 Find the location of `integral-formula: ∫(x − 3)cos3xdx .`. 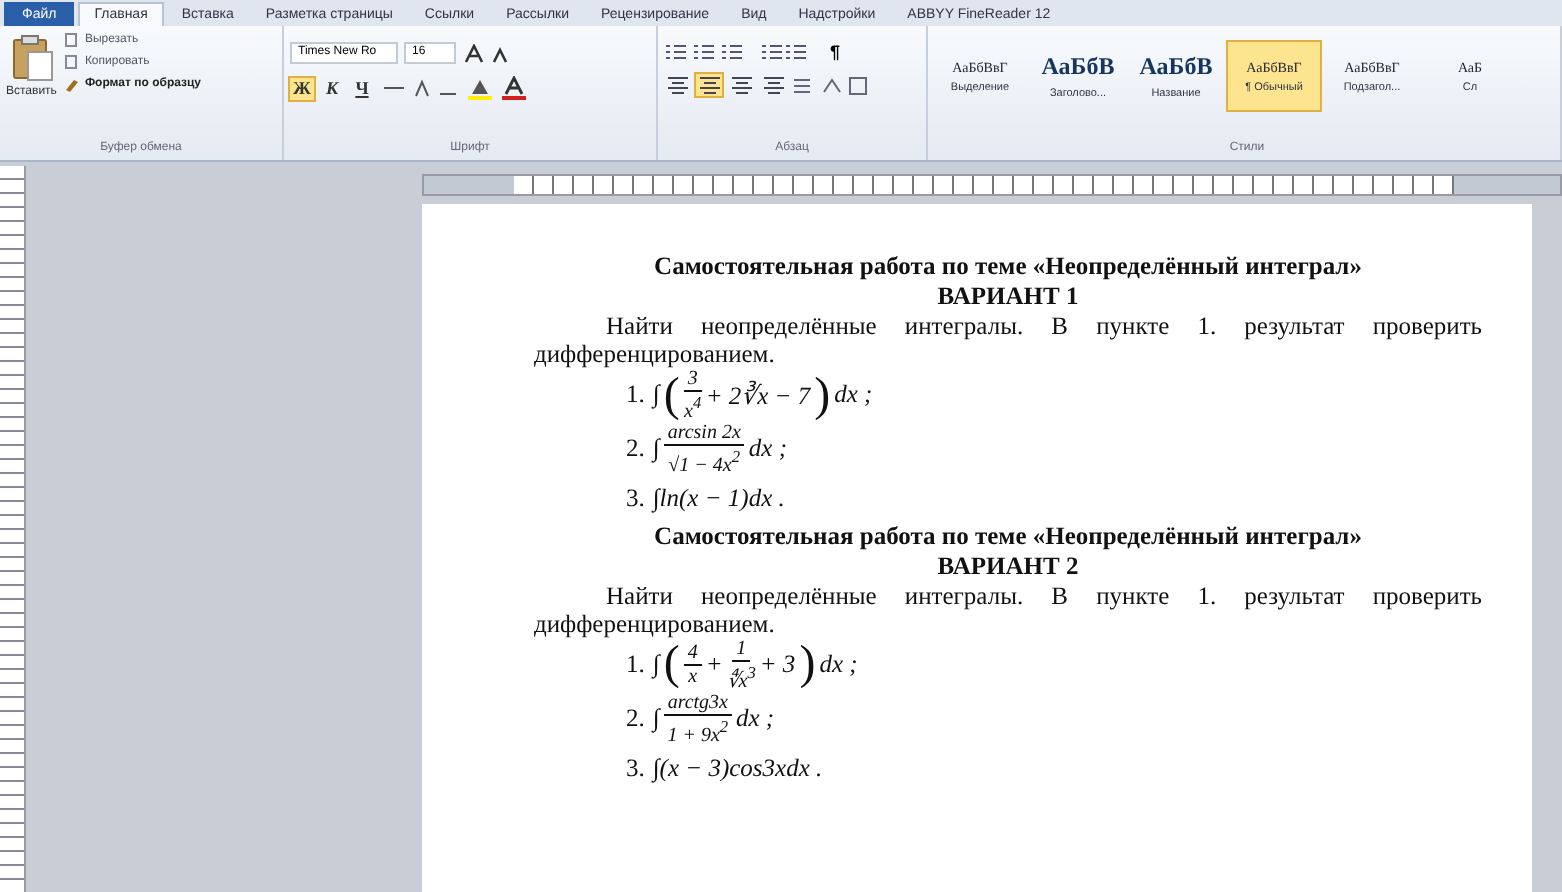

integral-formula: ∫(x − 3)cos3xdx . is located at coordinates (737, 768).